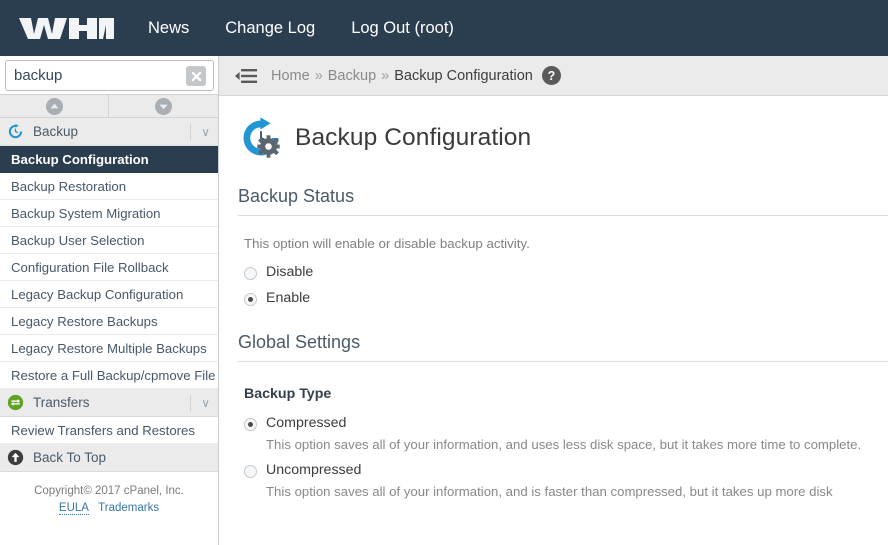 This screenshot has width=888, height=545. What do you see at coordinates (566, 272) in the screenshot?
I see `radio-option-disable: Disable` at bounding box center [566, 272].